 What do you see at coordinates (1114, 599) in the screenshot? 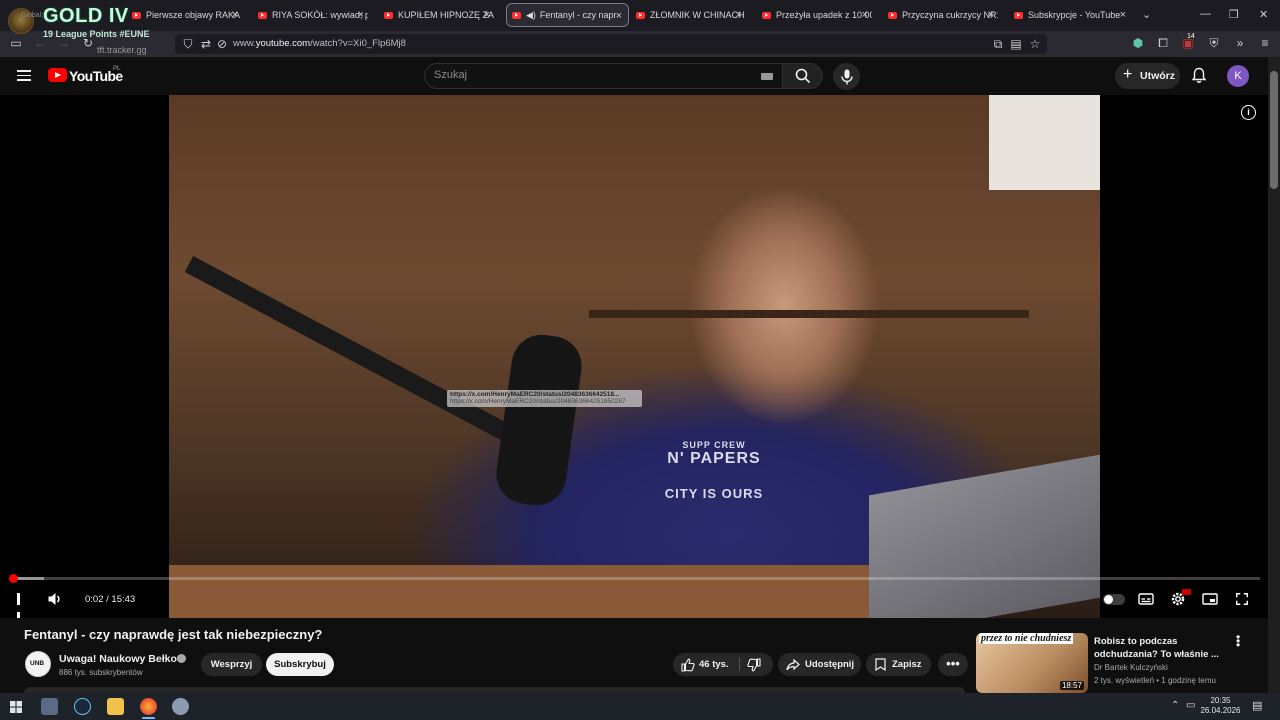
I see `autoplay-toggle` at bounding box center [1114, 599].